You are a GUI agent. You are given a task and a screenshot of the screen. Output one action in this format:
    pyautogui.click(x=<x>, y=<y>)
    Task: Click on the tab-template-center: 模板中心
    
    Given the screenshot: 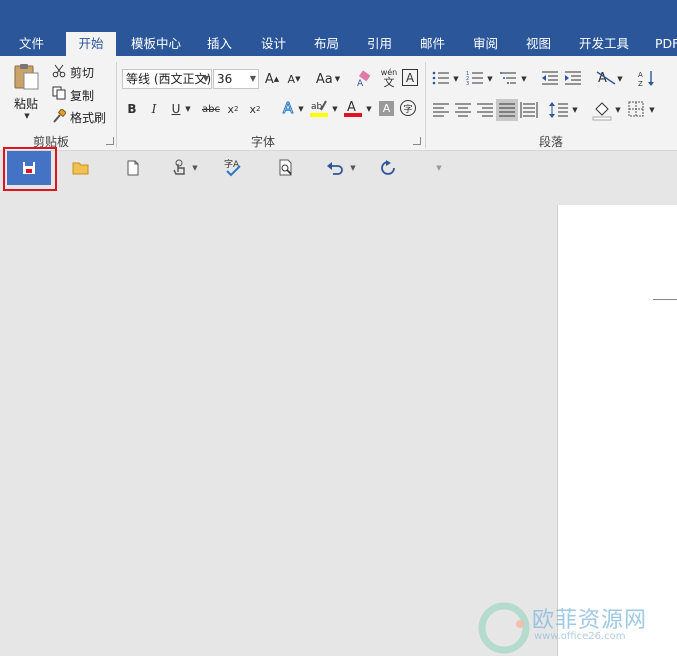 What is the action you would take?
    pyautogui.click(x=156, y=44)
    